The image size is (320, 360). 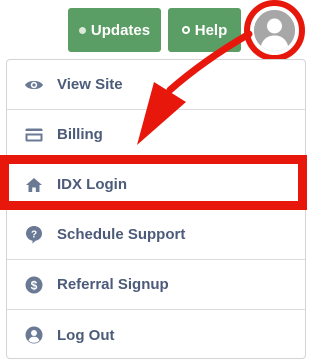 What do you see at coordinates (211, 30) in the screenshot?
I see `help-label: Help` at bounding box center [211, 30].